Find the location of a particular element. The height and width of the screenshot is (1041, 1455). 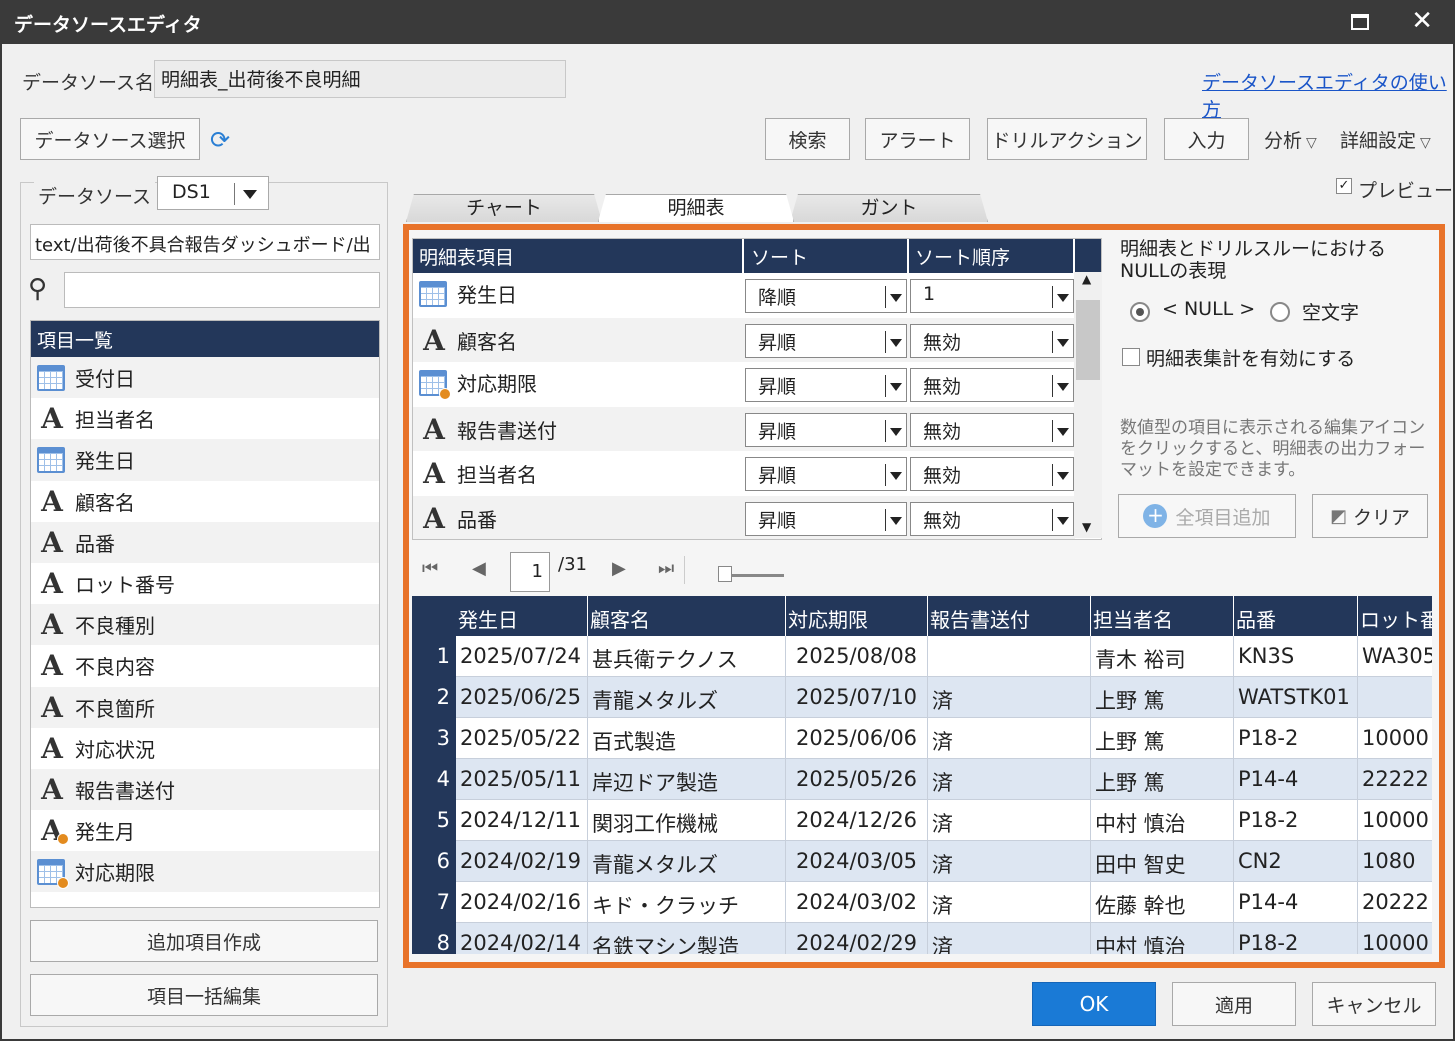

item-list-row: A ロット番号 is located at coordinates (205, 583).